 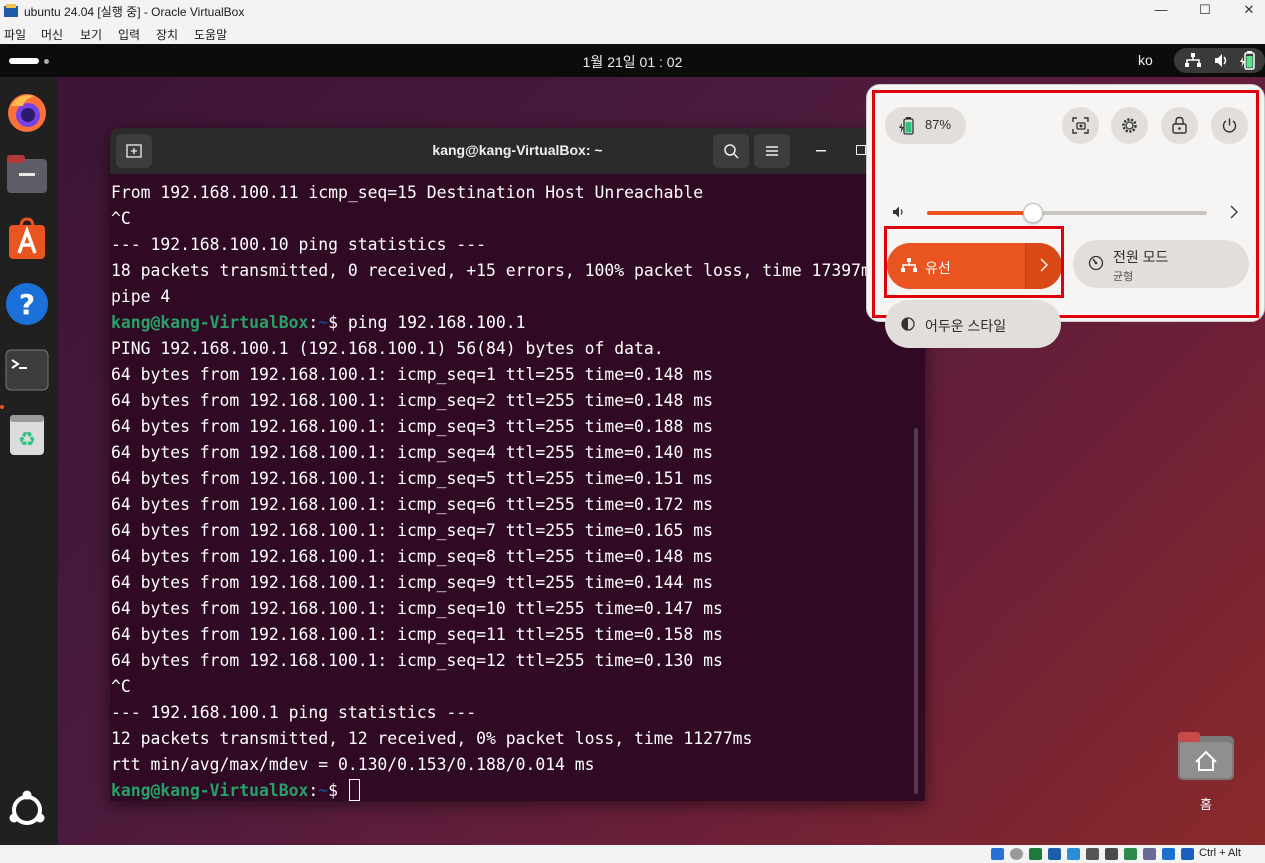 I want to click on terminal-icon, so click(x=27, y=370).